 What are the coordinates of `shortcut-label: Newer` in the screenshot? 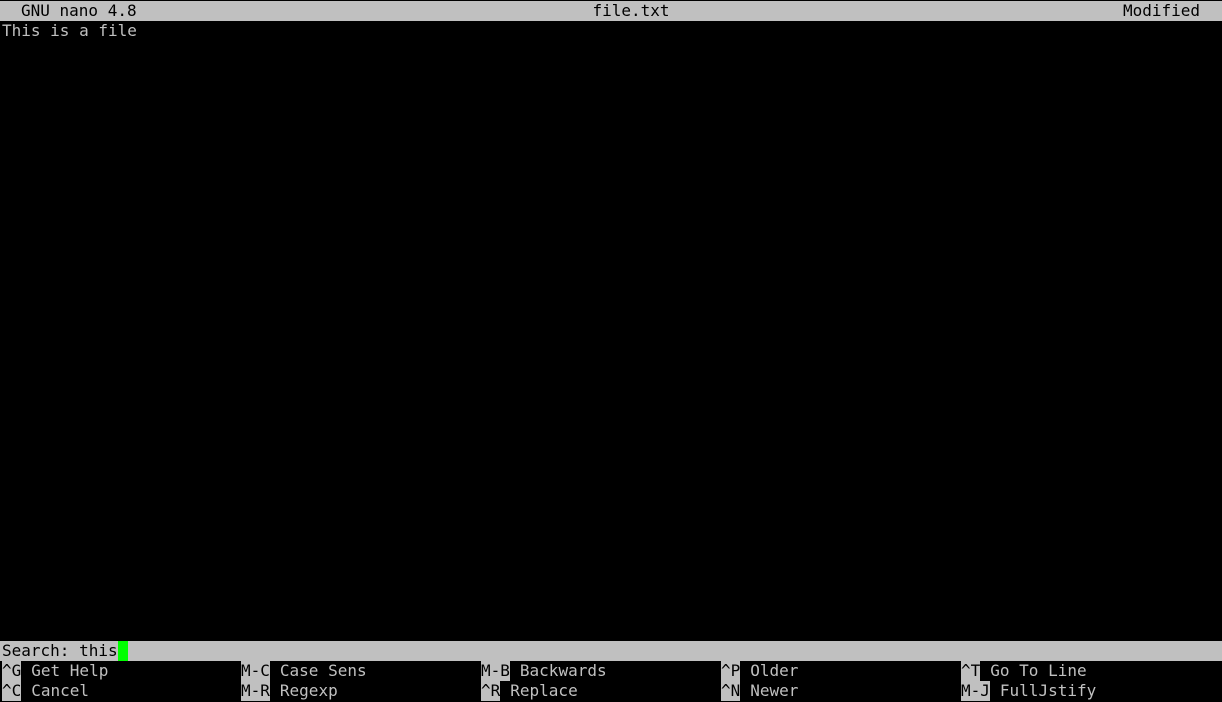 It's located at (774, 690).